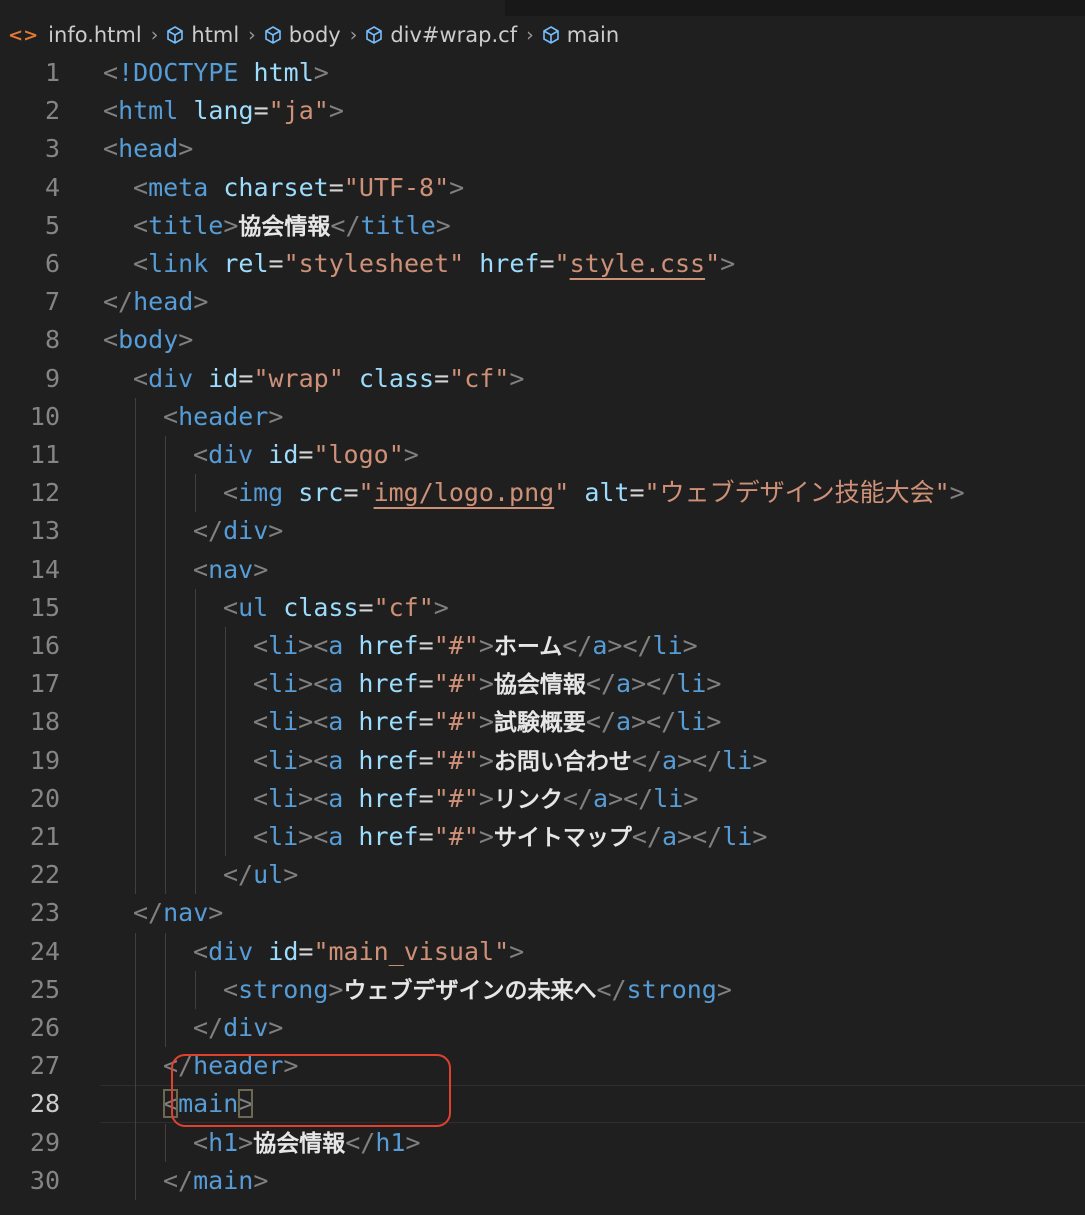 The width and height of the screenshot is (1085, 1215). I want to click on code-token: img, so click(261, 493).